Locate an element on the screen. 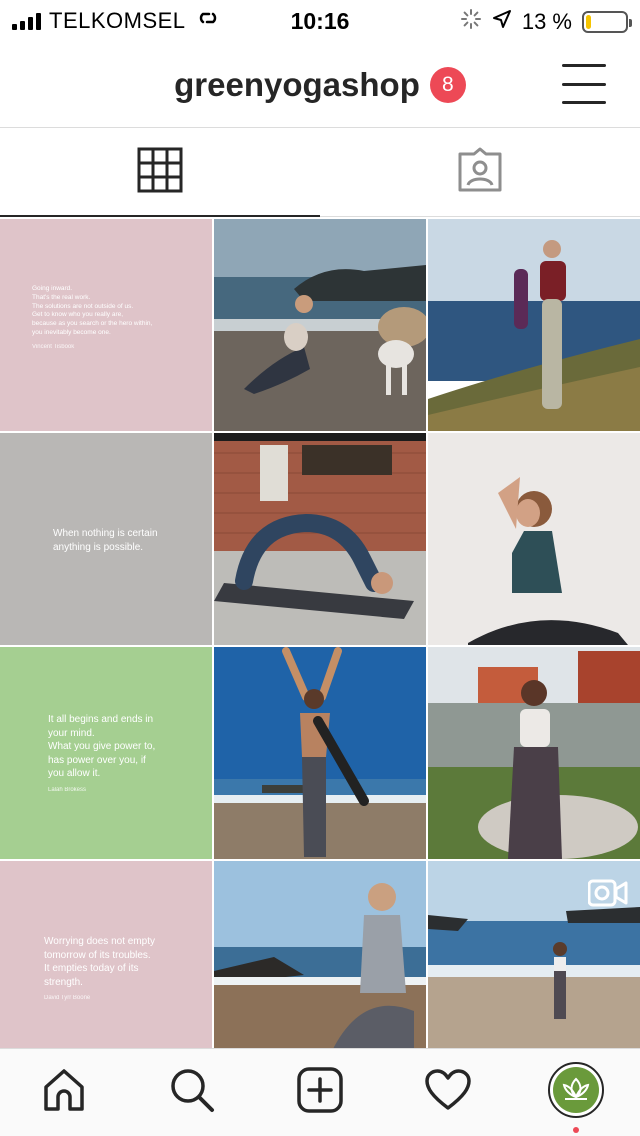 This screenshot has height=1136, width=640. status-bar: TELKOMSEL 10:16 13 % is located at coordinates (320, 22).